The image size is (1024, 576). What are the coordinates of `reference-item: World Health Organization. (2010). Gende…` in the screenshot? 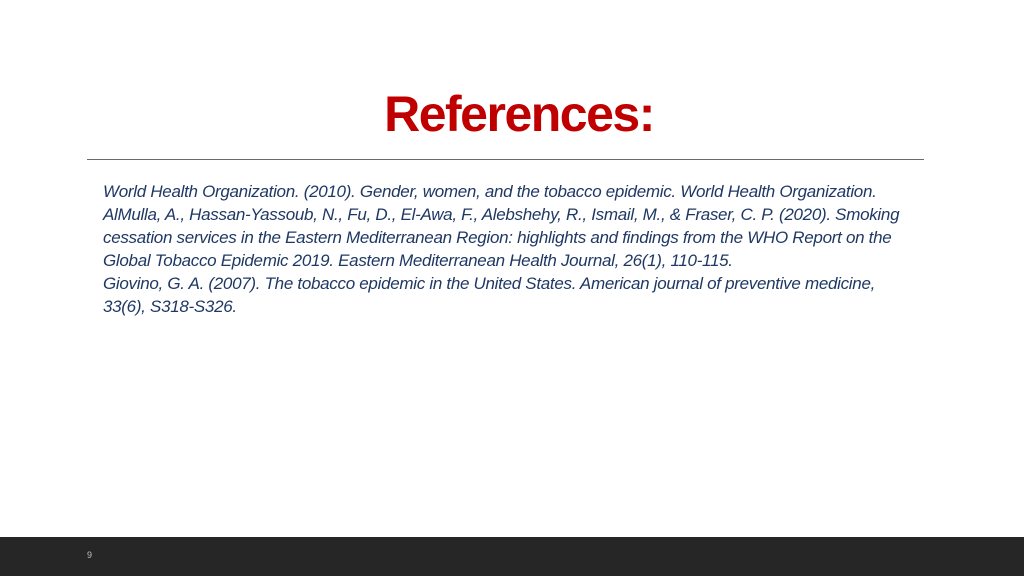 It's located at (490, 191).